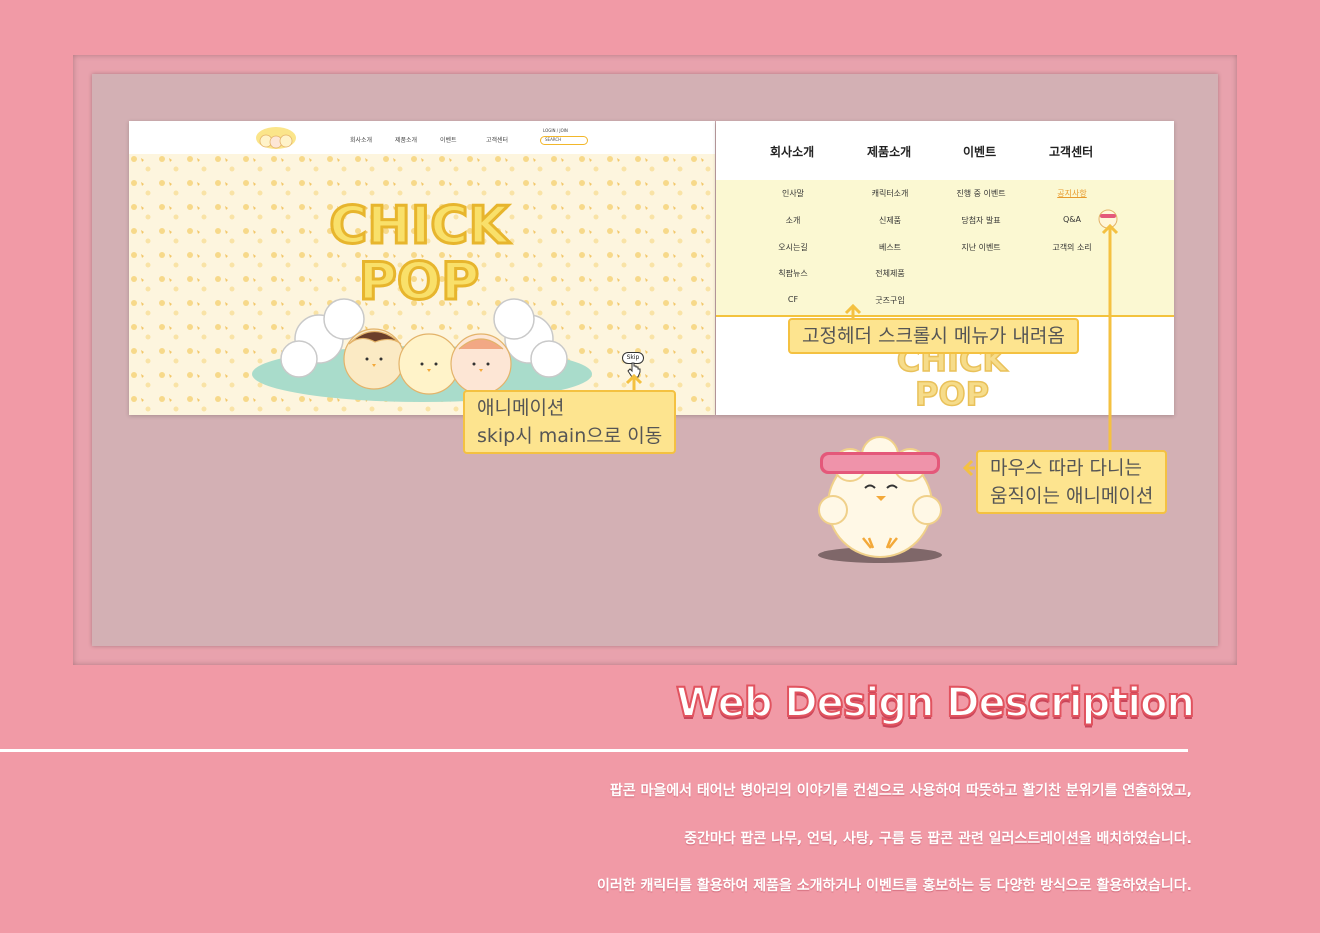 The image size is (1320, 933). Describe the element at coordinates (1066, 468) in the screenshot. I see `callout-mouse-line1: 마우스 따라 다니는` at that location.